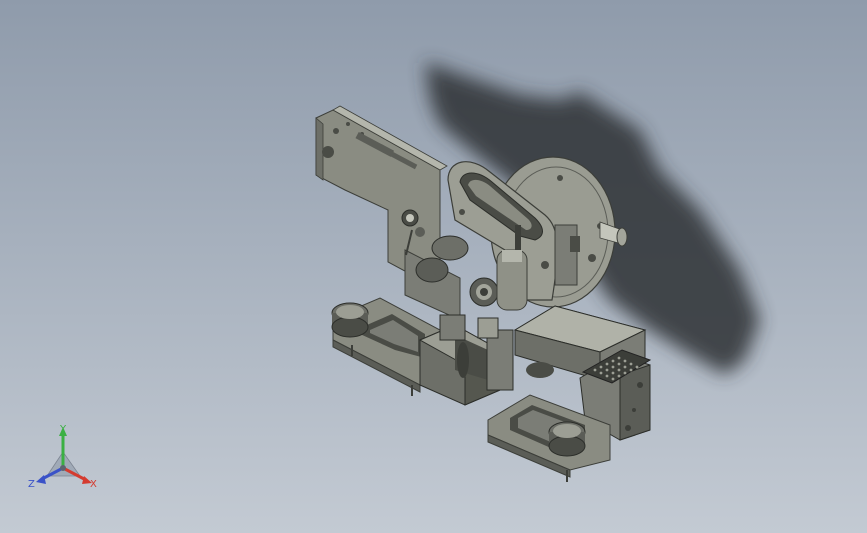 Image resolution: width=867 pixels, height=533 pixels. Describe the element at coordinates (31, 484) in the screenshot. I see `z-axis-label: Z` at that location.